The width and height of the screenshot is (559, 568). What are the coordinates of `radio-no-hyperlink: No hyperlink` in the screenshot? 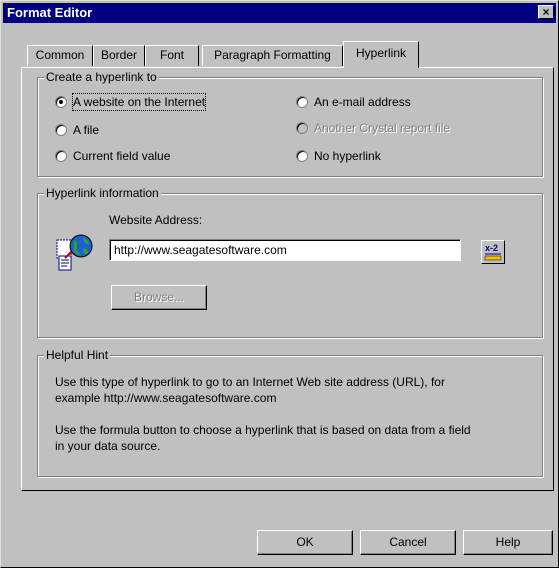 It's located at (356, 156).